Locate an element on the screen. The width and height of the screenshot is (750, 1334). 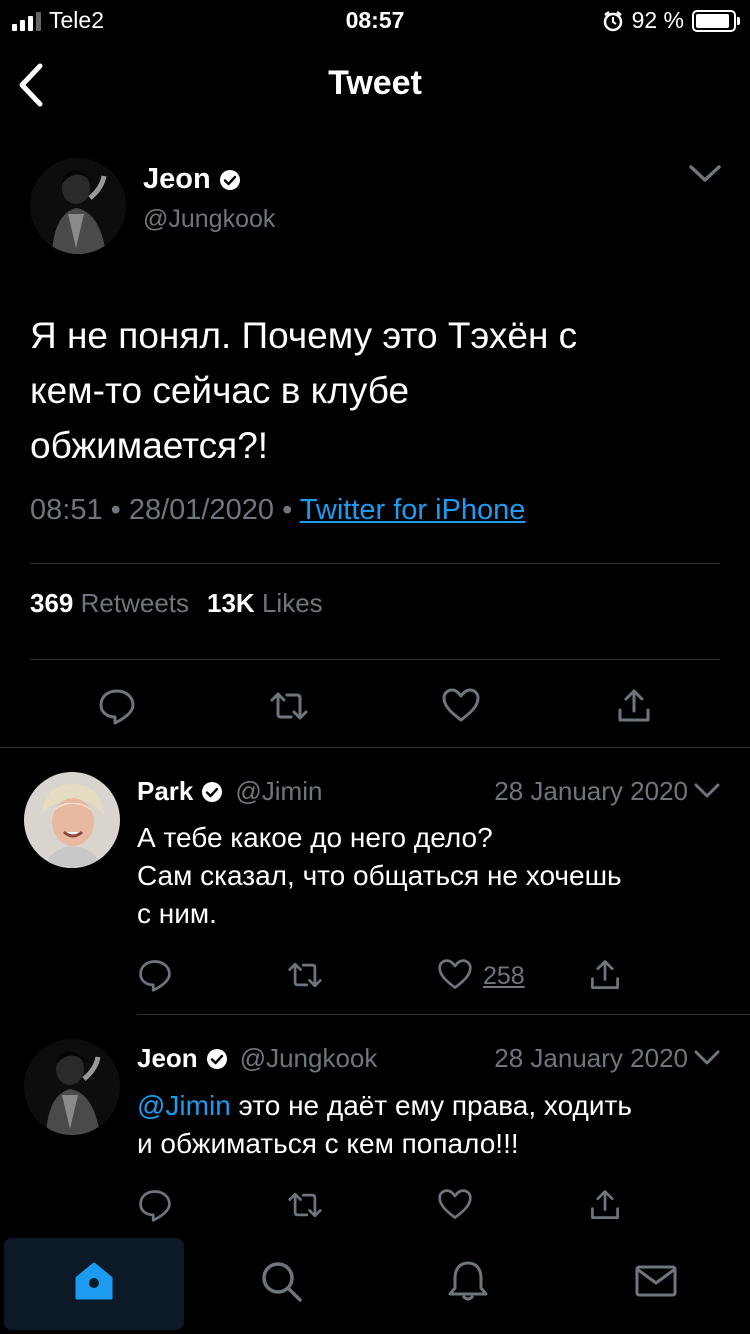
reply-author-handle: @Jungkook is located at coordinates (309, 1058).